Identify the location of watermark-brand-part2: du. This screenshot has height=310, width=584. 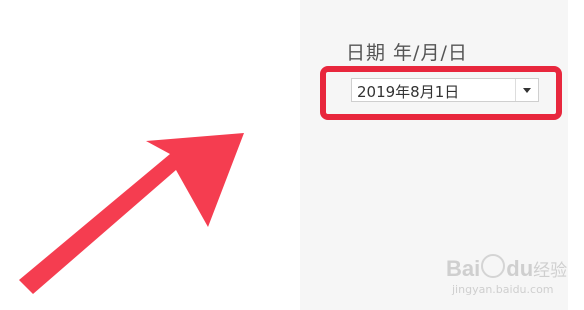
(520, 268).